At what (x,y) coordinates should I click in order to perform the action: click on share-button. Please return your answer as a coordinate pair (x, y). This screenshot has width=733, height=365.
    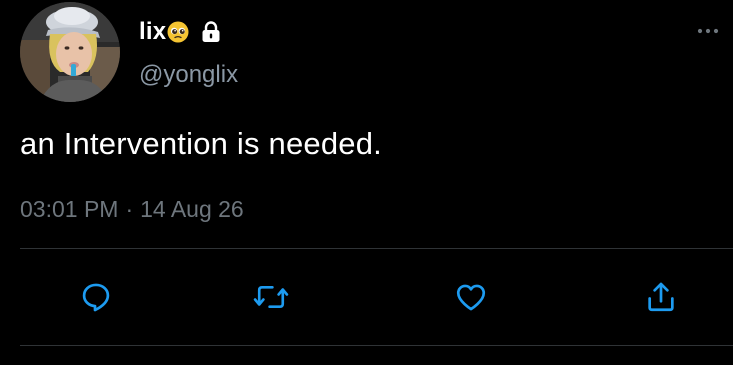
    Looking at the image, I should click on (661, 297).